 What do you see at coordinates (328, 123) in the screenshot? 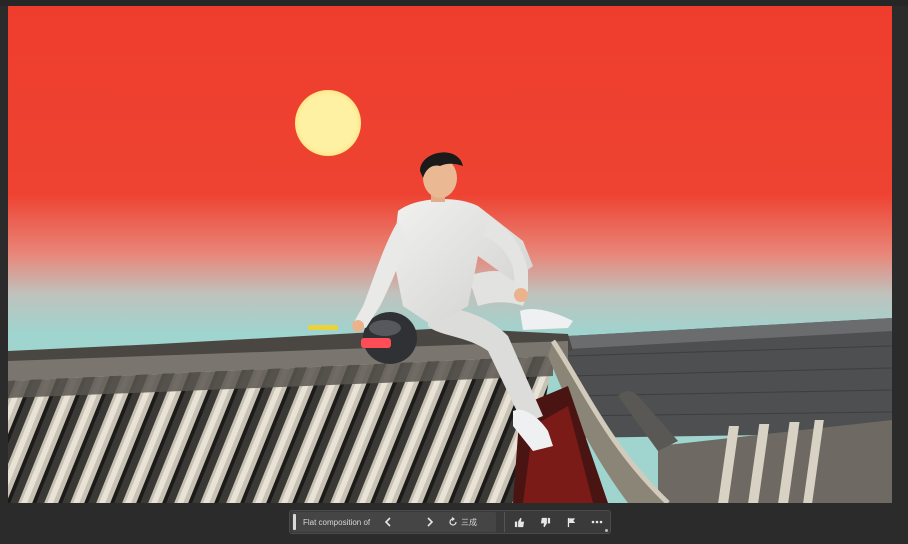
I see `sun` at bounding box center [328, 123].